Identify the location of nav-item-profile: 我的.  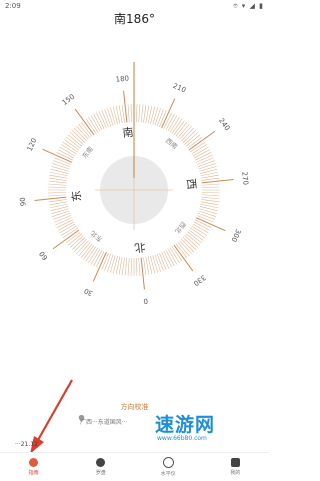
(235, 467).